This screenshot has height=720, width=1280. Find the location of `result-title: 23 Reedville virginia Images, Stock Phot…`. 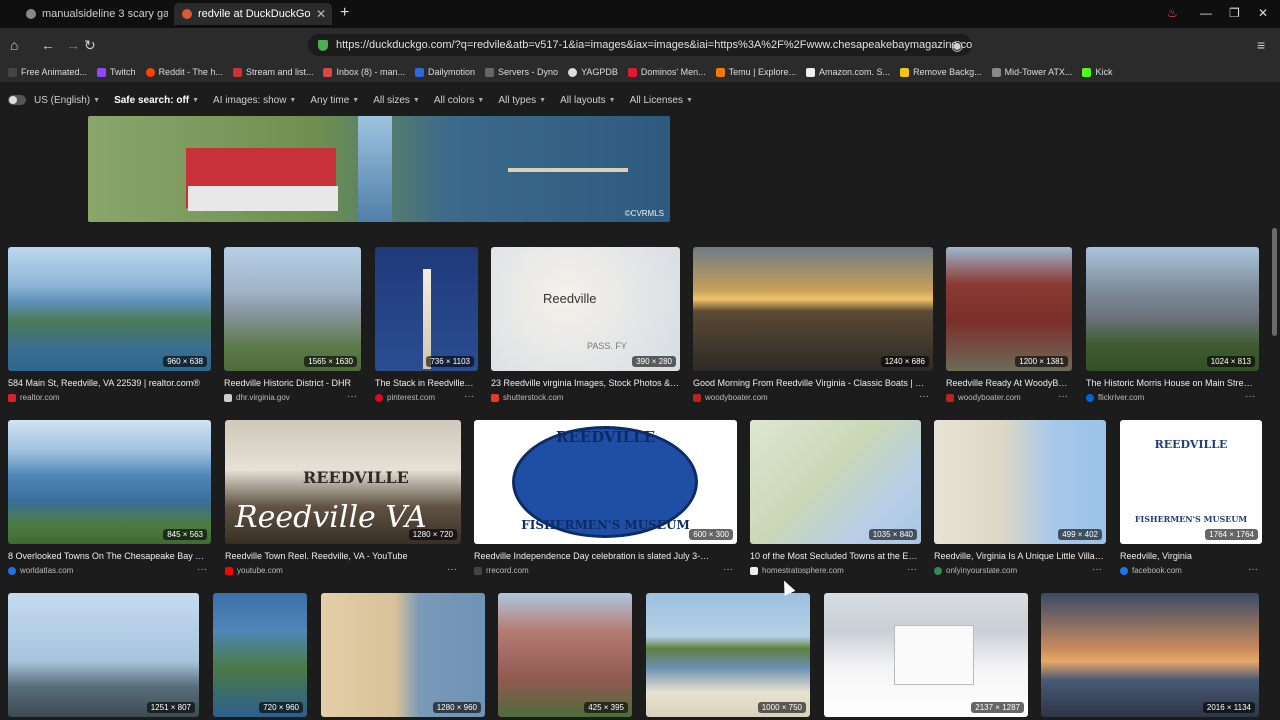

result-title: 23 Reedville virginia Images, Stock Phot… is located at coordinates (585, 383).